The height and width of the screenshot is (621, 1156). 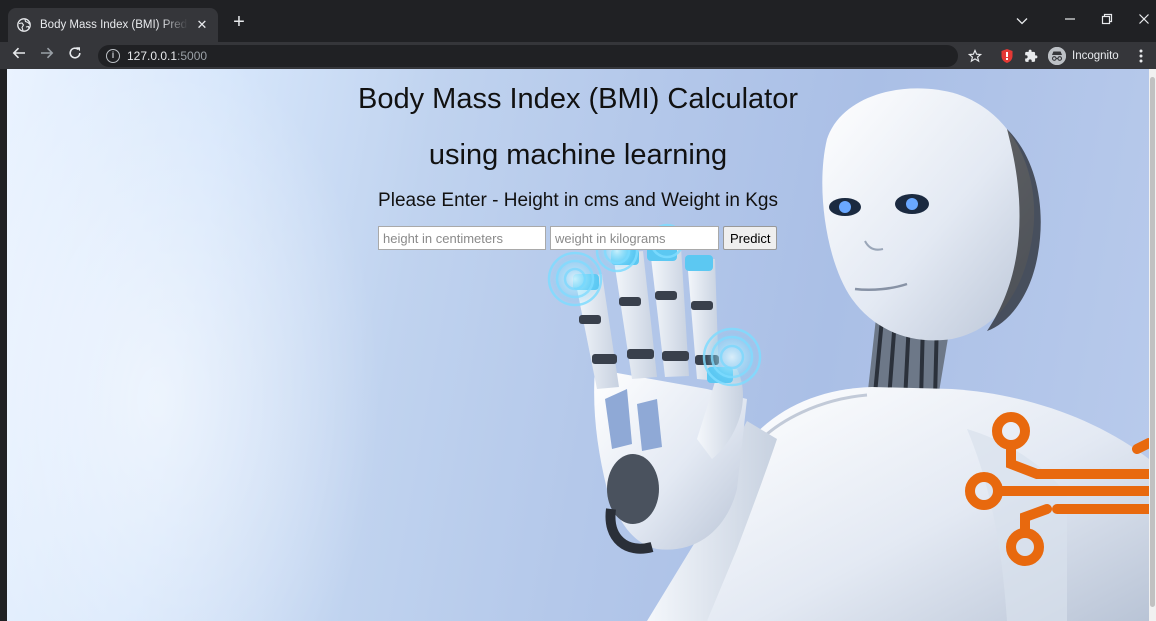 I want to click on tab-search-chevron-icon, so click(x=1022, y=20).